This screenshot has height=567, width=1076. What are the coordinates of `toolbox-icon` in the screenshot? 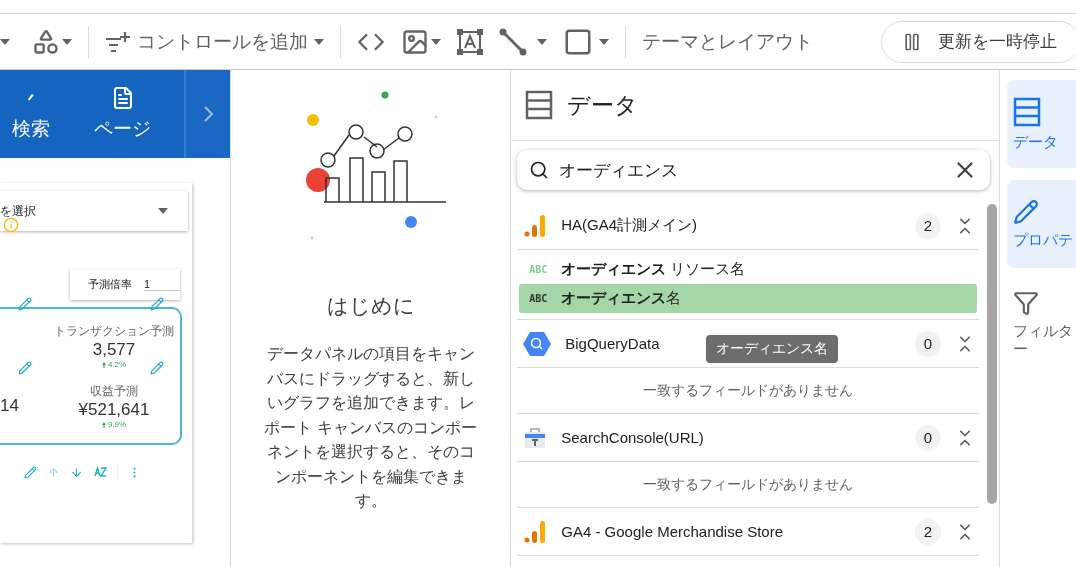 It's located at (535, 437).